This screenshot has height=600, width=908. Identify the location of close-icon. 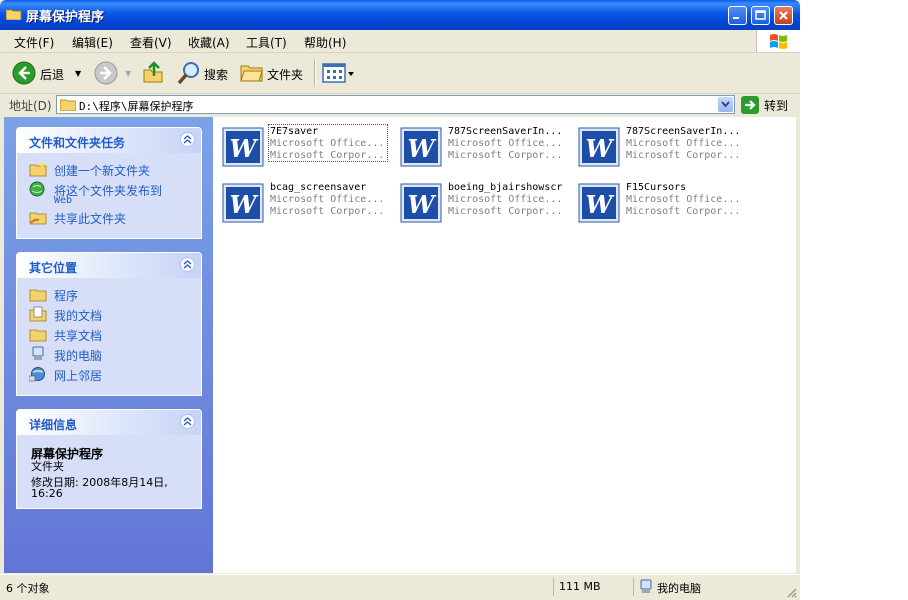
(783, 15).